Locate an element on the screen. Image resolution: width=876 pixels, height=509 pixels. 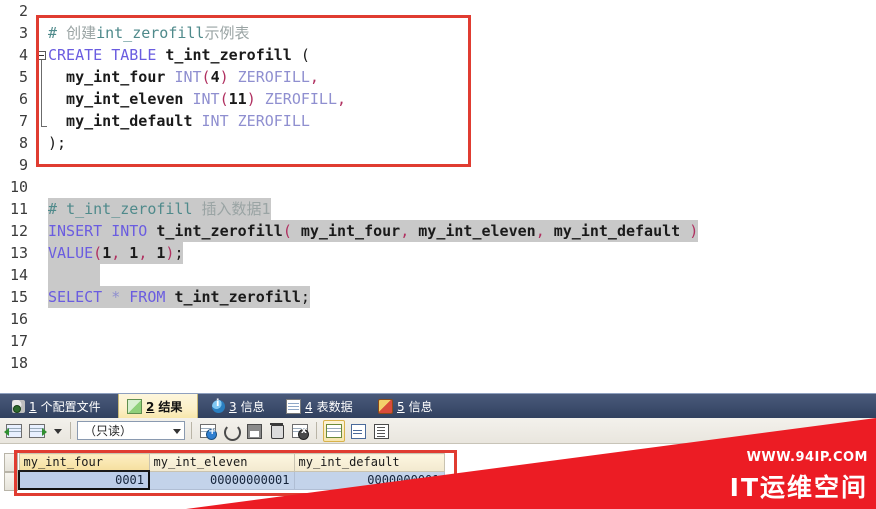
delete-record-button is located at coordinates (277, 431).